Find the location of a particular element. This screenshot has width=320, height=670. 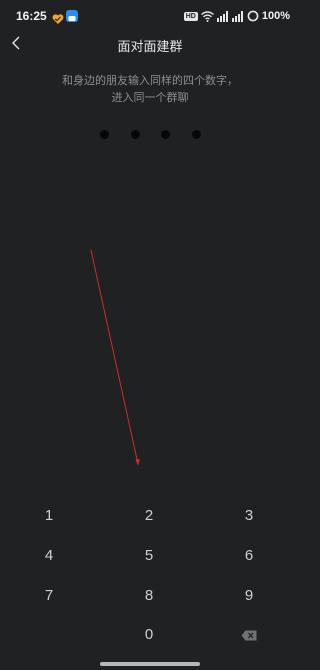

key-9: 9 is located at coordinates (249, 596).